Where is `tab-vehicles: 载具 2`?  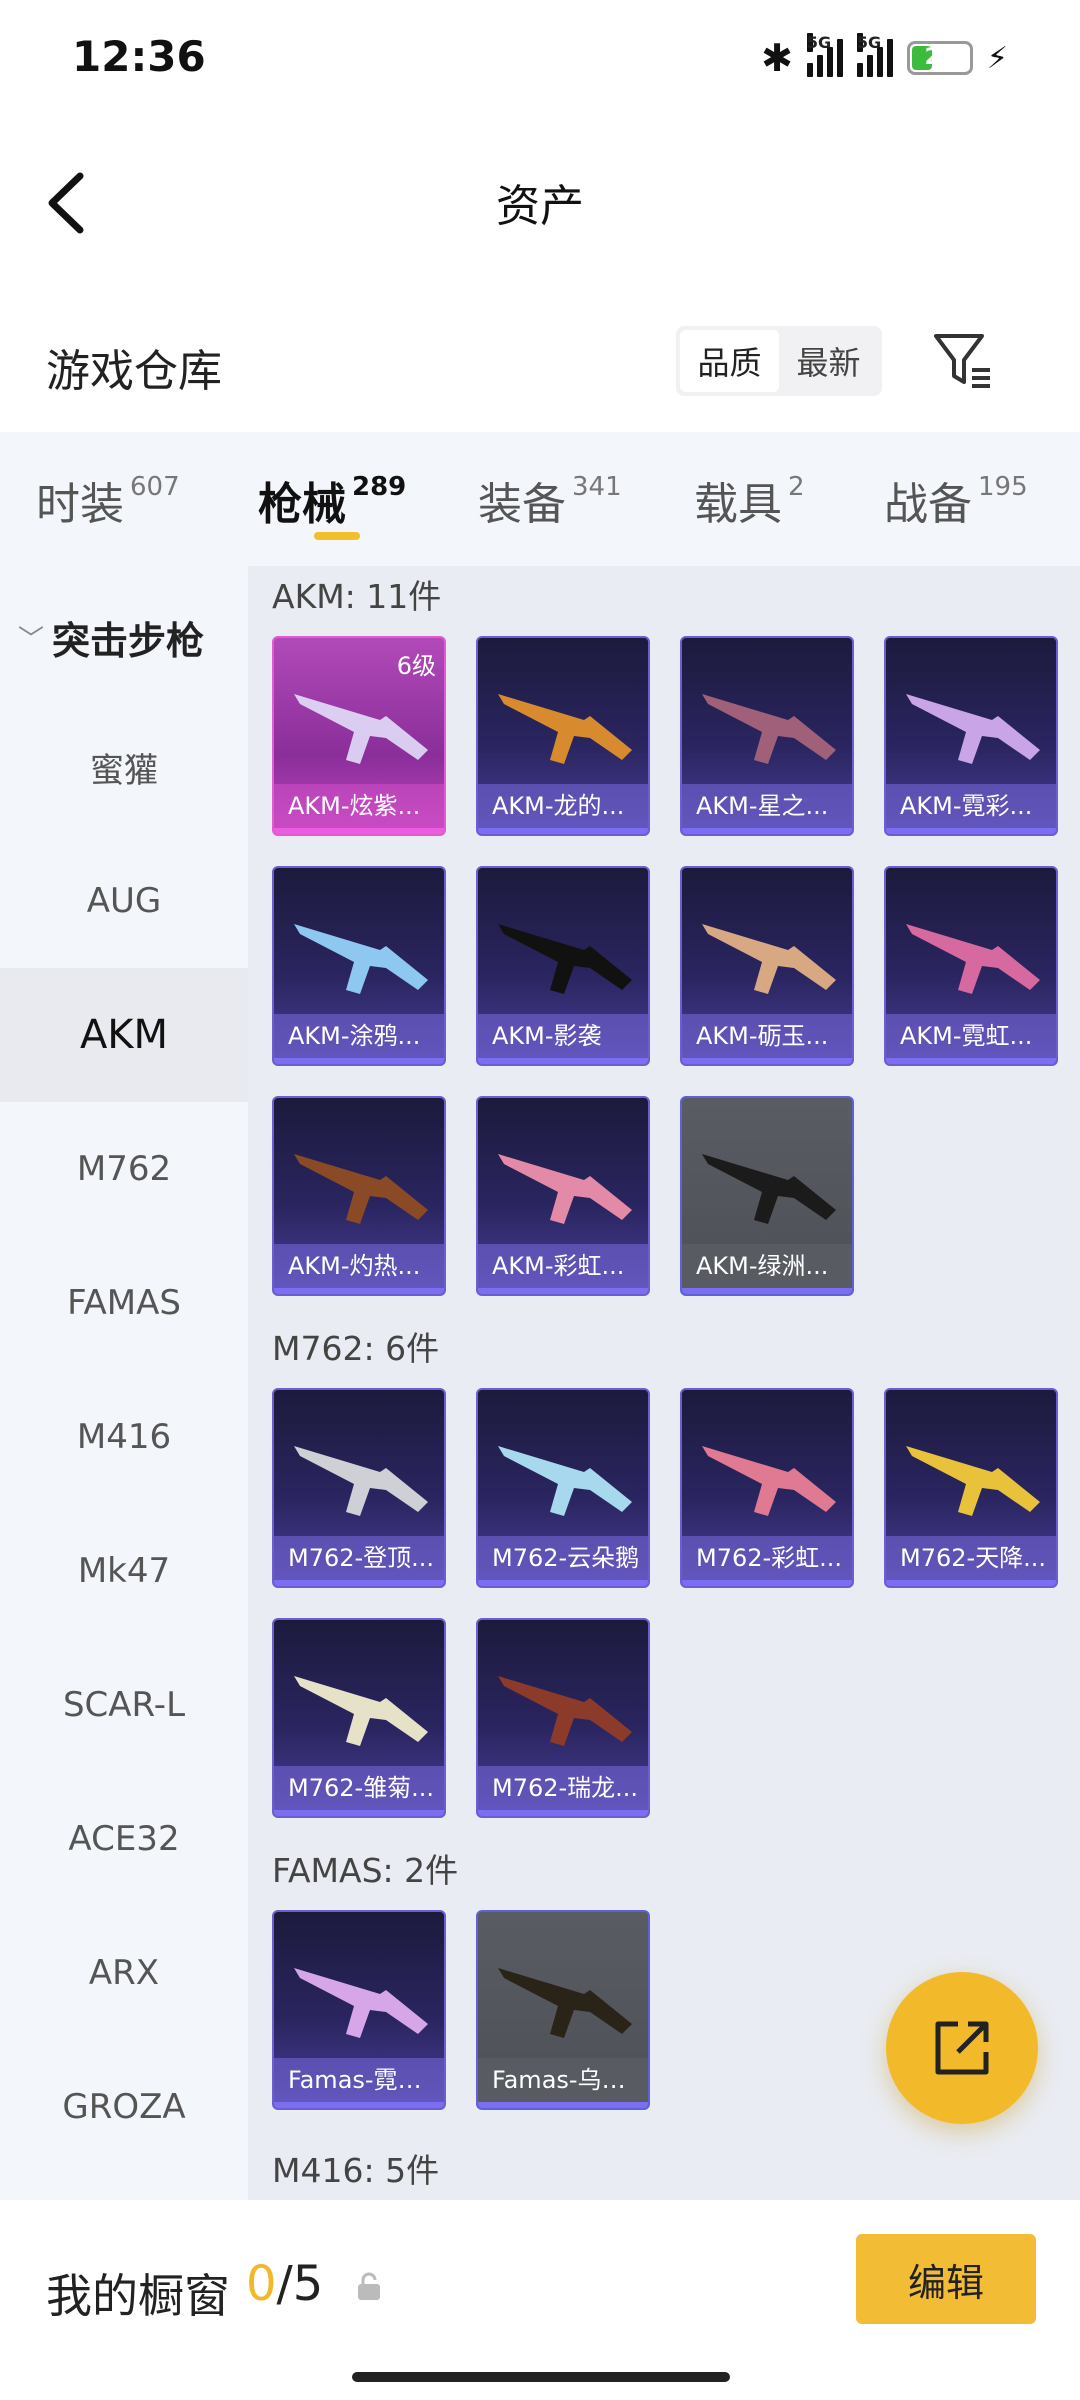
tab-vehicles: 载具 2 is located at coordinates (749, 500).